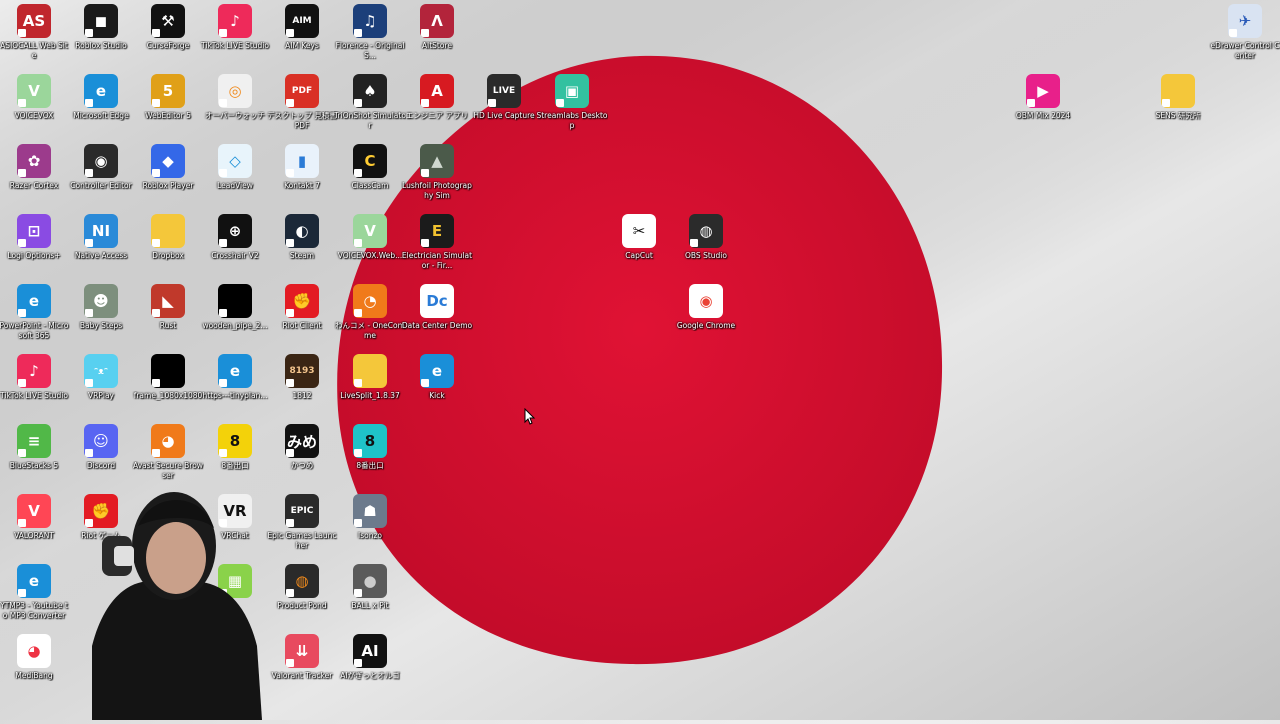 This screenshot has width=1280, height=724. Describe the element at coordinates (370, 317) in the screenshot. I see `desktop-shortcut-onecomme: ◔ わんコメ - OneComme` at that location.